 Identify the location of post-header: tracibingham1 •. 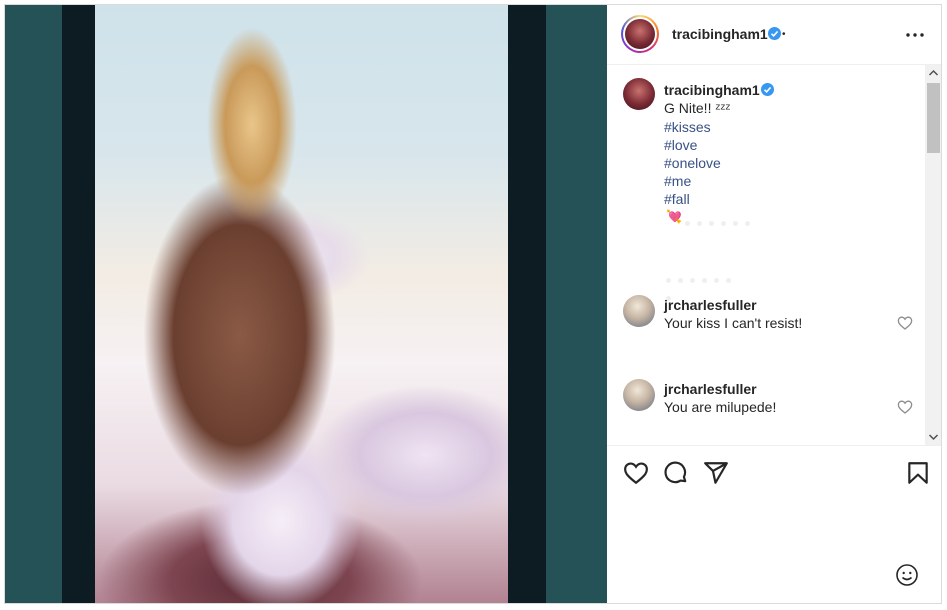
(774, 35).